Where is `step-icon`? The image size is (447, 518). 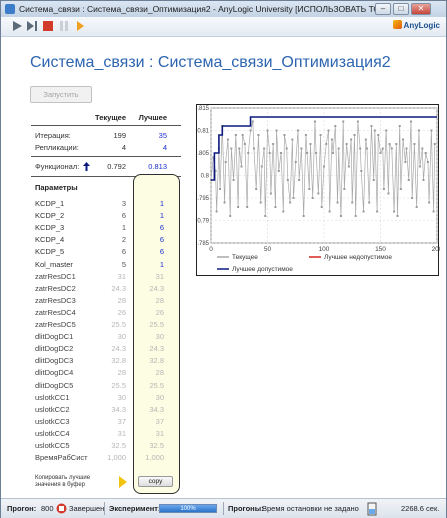
step-icon is located at coordinates (32, 26).